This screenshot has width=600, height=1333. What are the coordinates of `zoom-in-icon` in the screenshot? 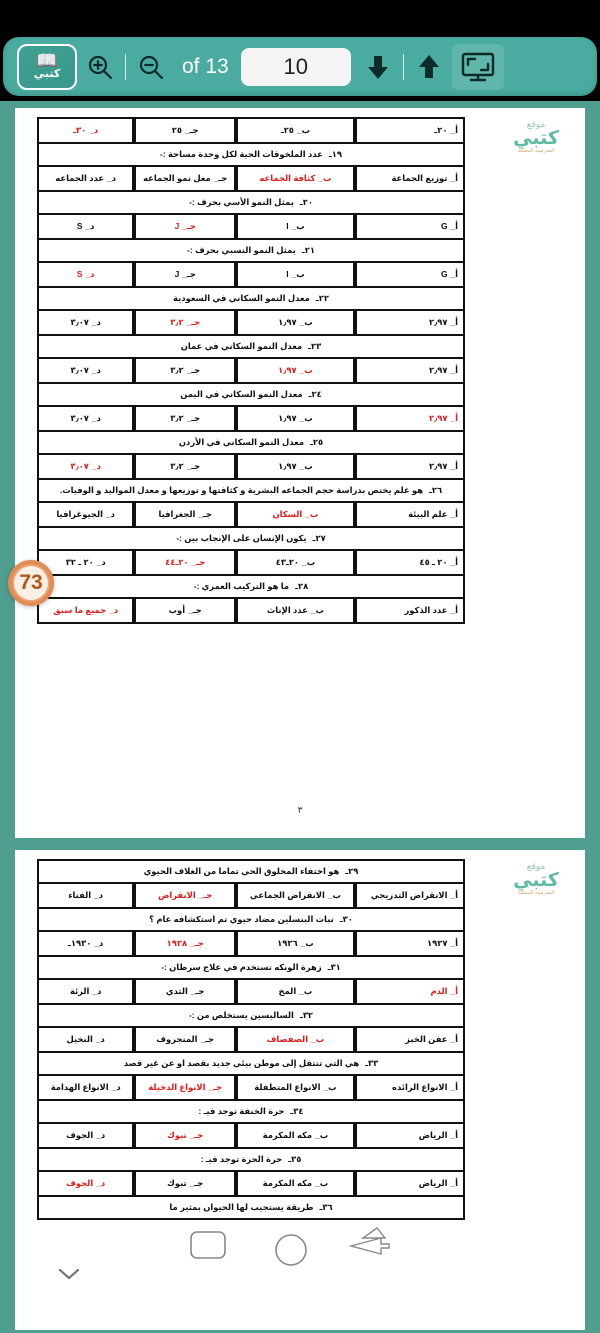 It's located at (100, 67).